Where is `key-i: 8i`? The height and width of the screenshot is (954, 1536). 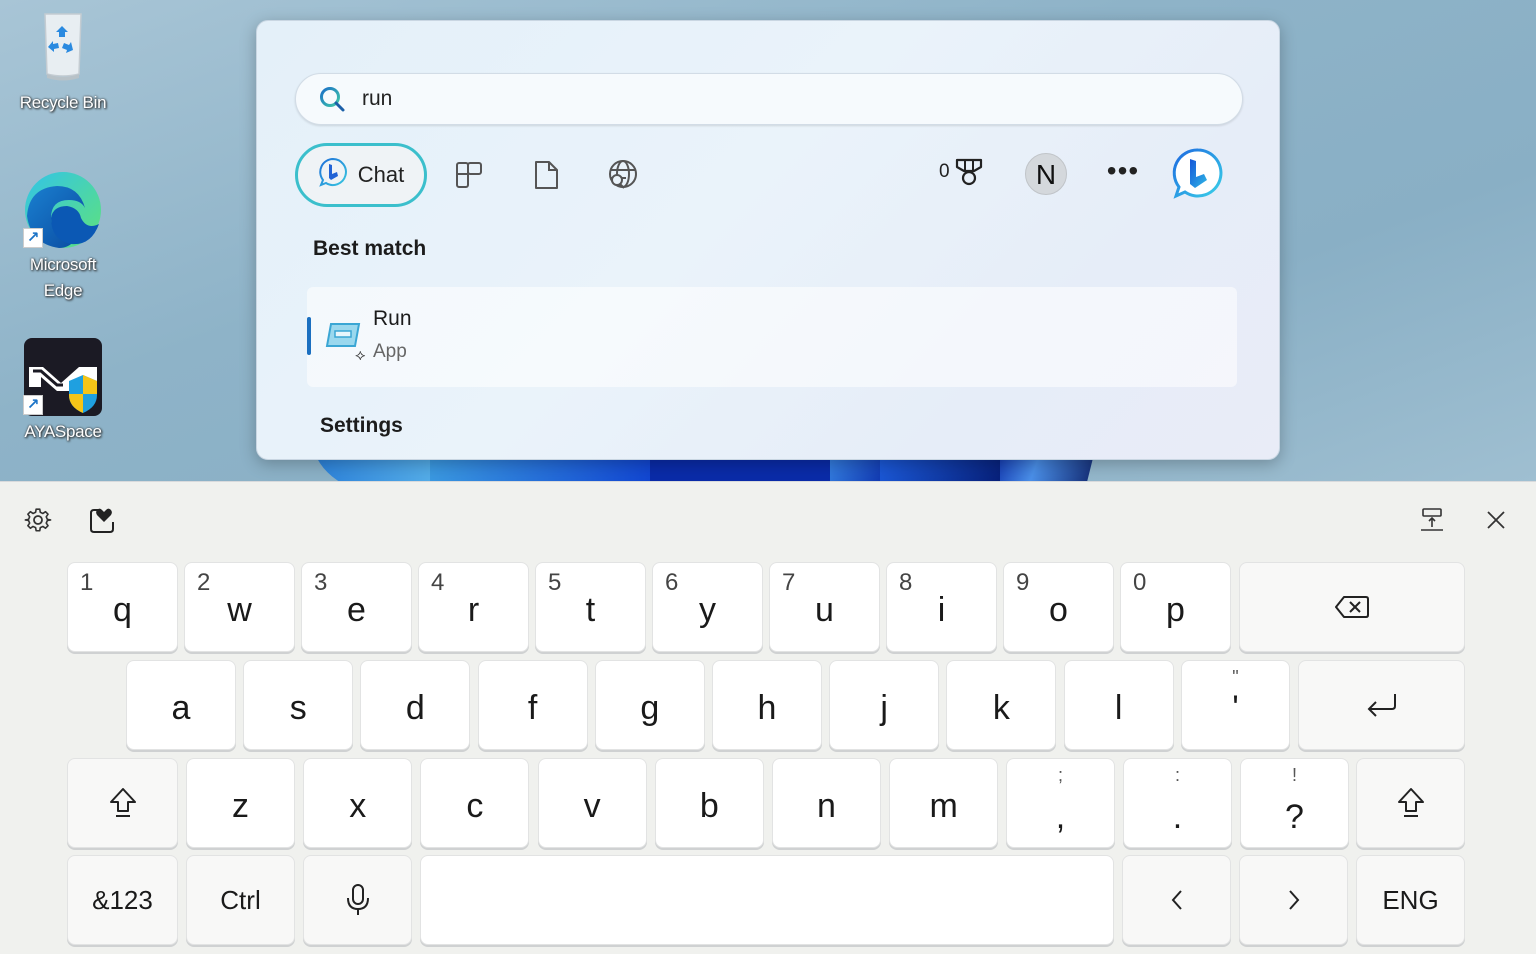
key-i: 8i is located at coordinates (941, 607).